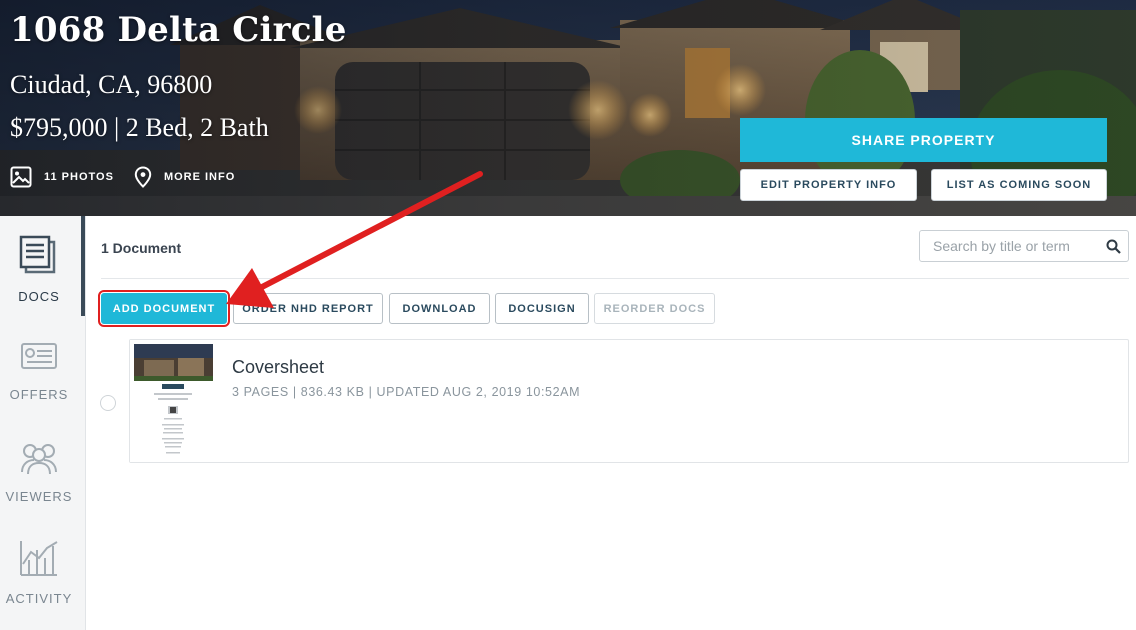 This screenshot has width=1136, height=630. Describe the element at coordinates (39, 598) in the screenshot. I see `sidebar-item-label: ACTIVITY` at that location.